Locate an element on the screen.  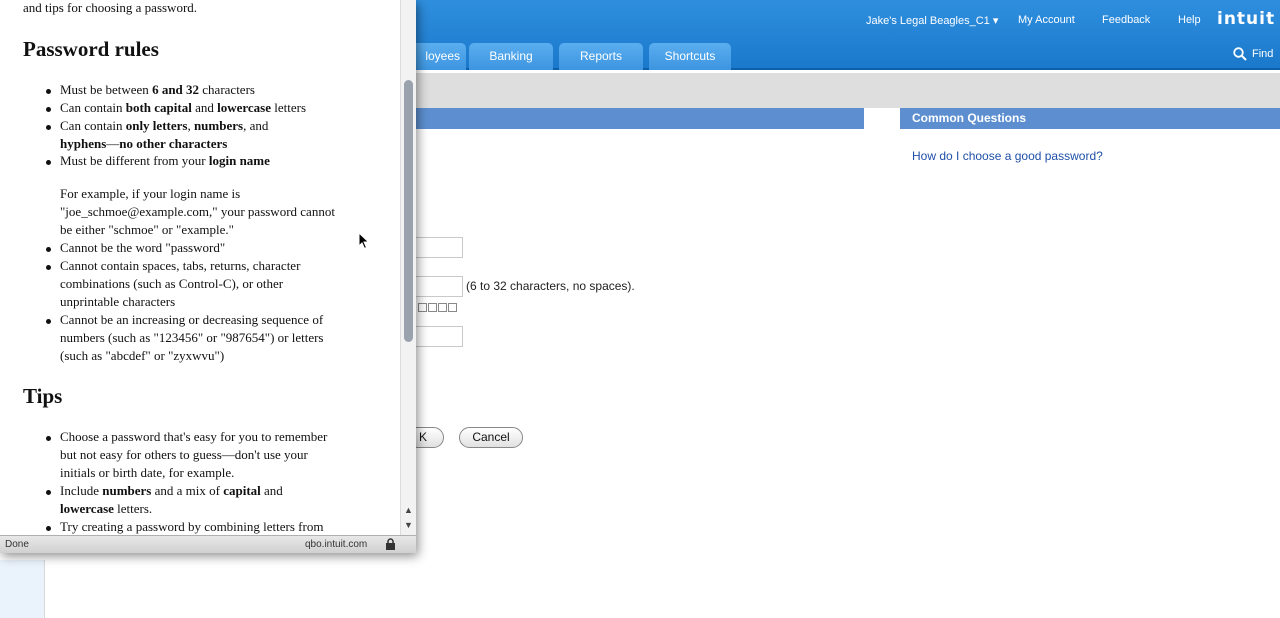
password-strength-meter is located at coordinates (438, 307).